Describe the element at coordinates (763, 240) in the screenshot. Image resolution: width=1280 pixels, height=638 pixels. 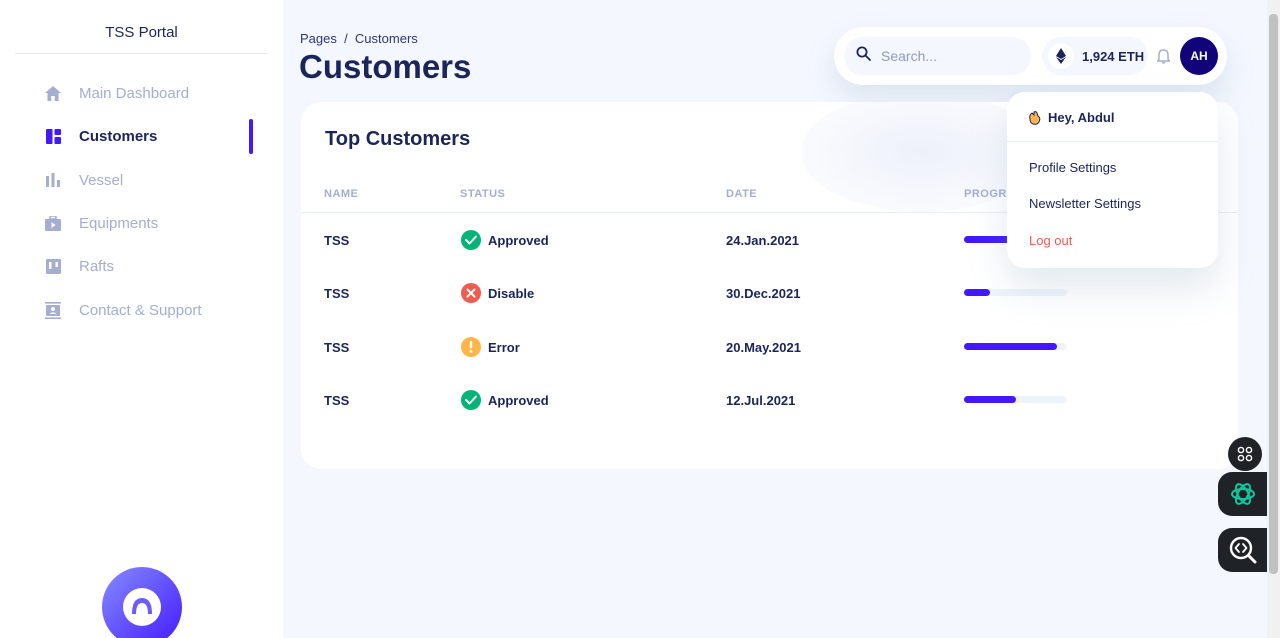
I see `cell-date: 24.Jan.2021` at that location.